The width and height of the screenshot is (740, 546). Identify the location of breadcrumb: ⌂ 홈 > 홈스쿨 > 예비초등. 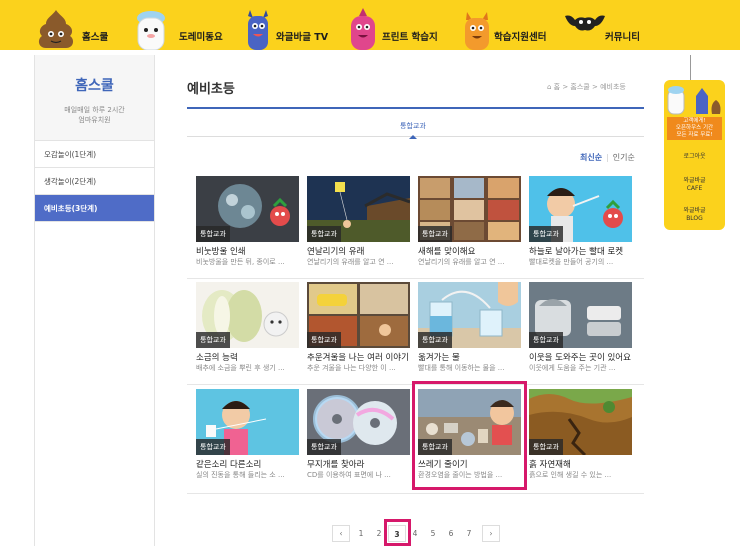
(586, 87).